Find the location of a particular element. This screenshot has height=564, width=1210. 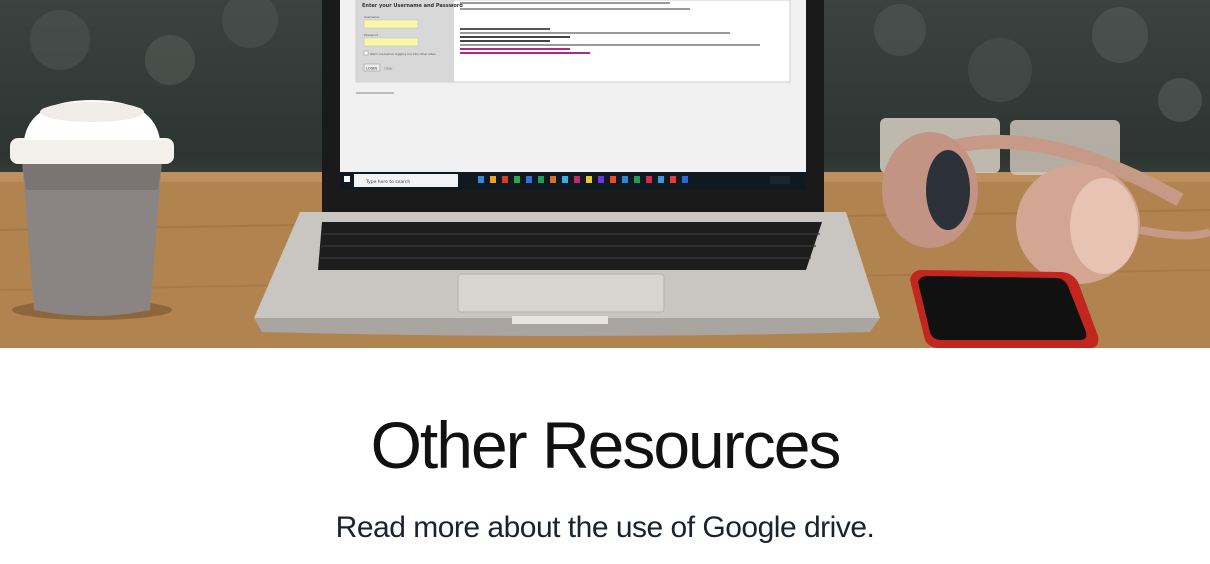

google-drive-link-text: Read more about the use of Google drive. is located at coordinates (605, 527).